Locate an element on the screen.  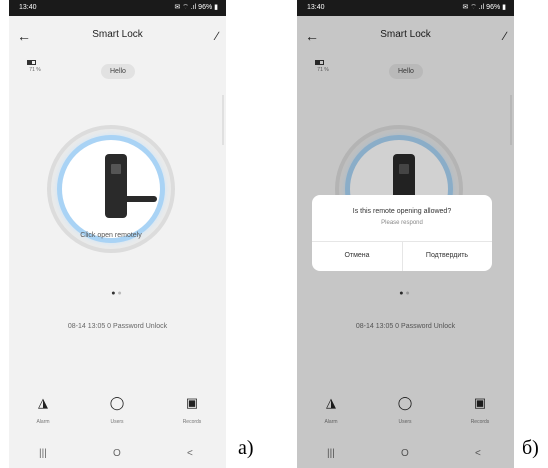
bottom-tab-bar: ◮ Alarm ◯ Users ▣ Records is located at coordinates (117, 415).